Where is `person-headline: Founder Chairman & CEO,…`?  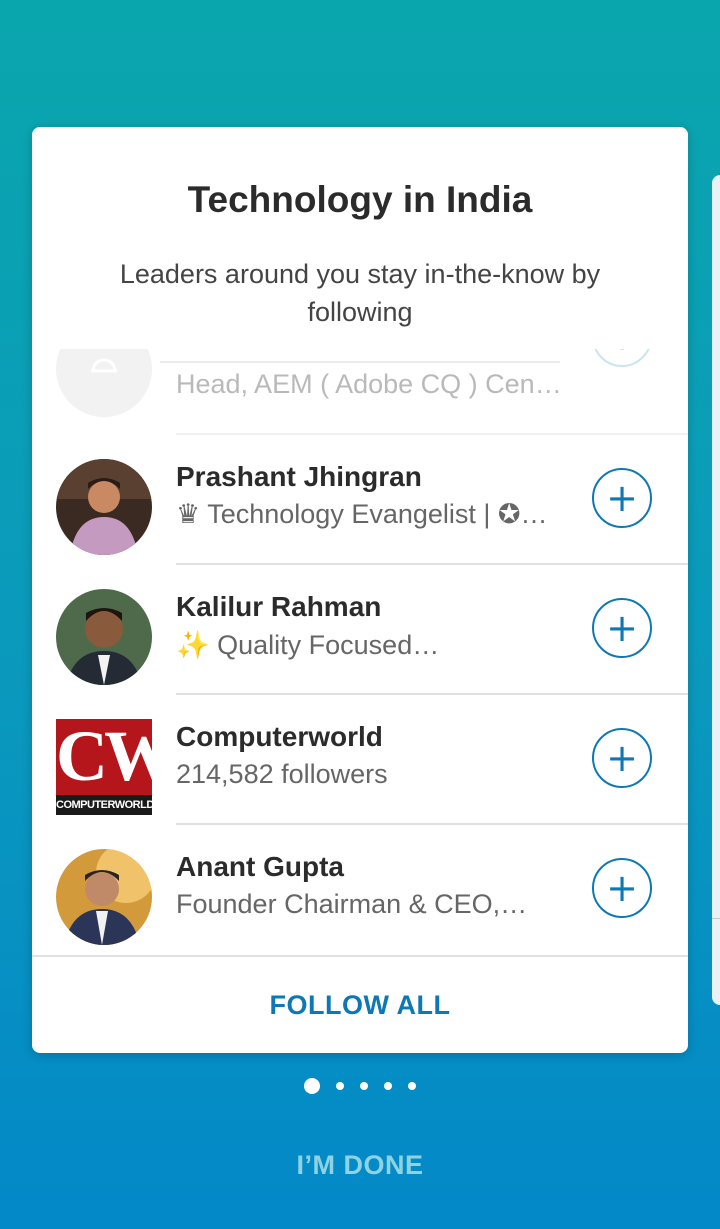 person-headline: Founder Chairman & CEO,… is located at coordinates (352, 904).